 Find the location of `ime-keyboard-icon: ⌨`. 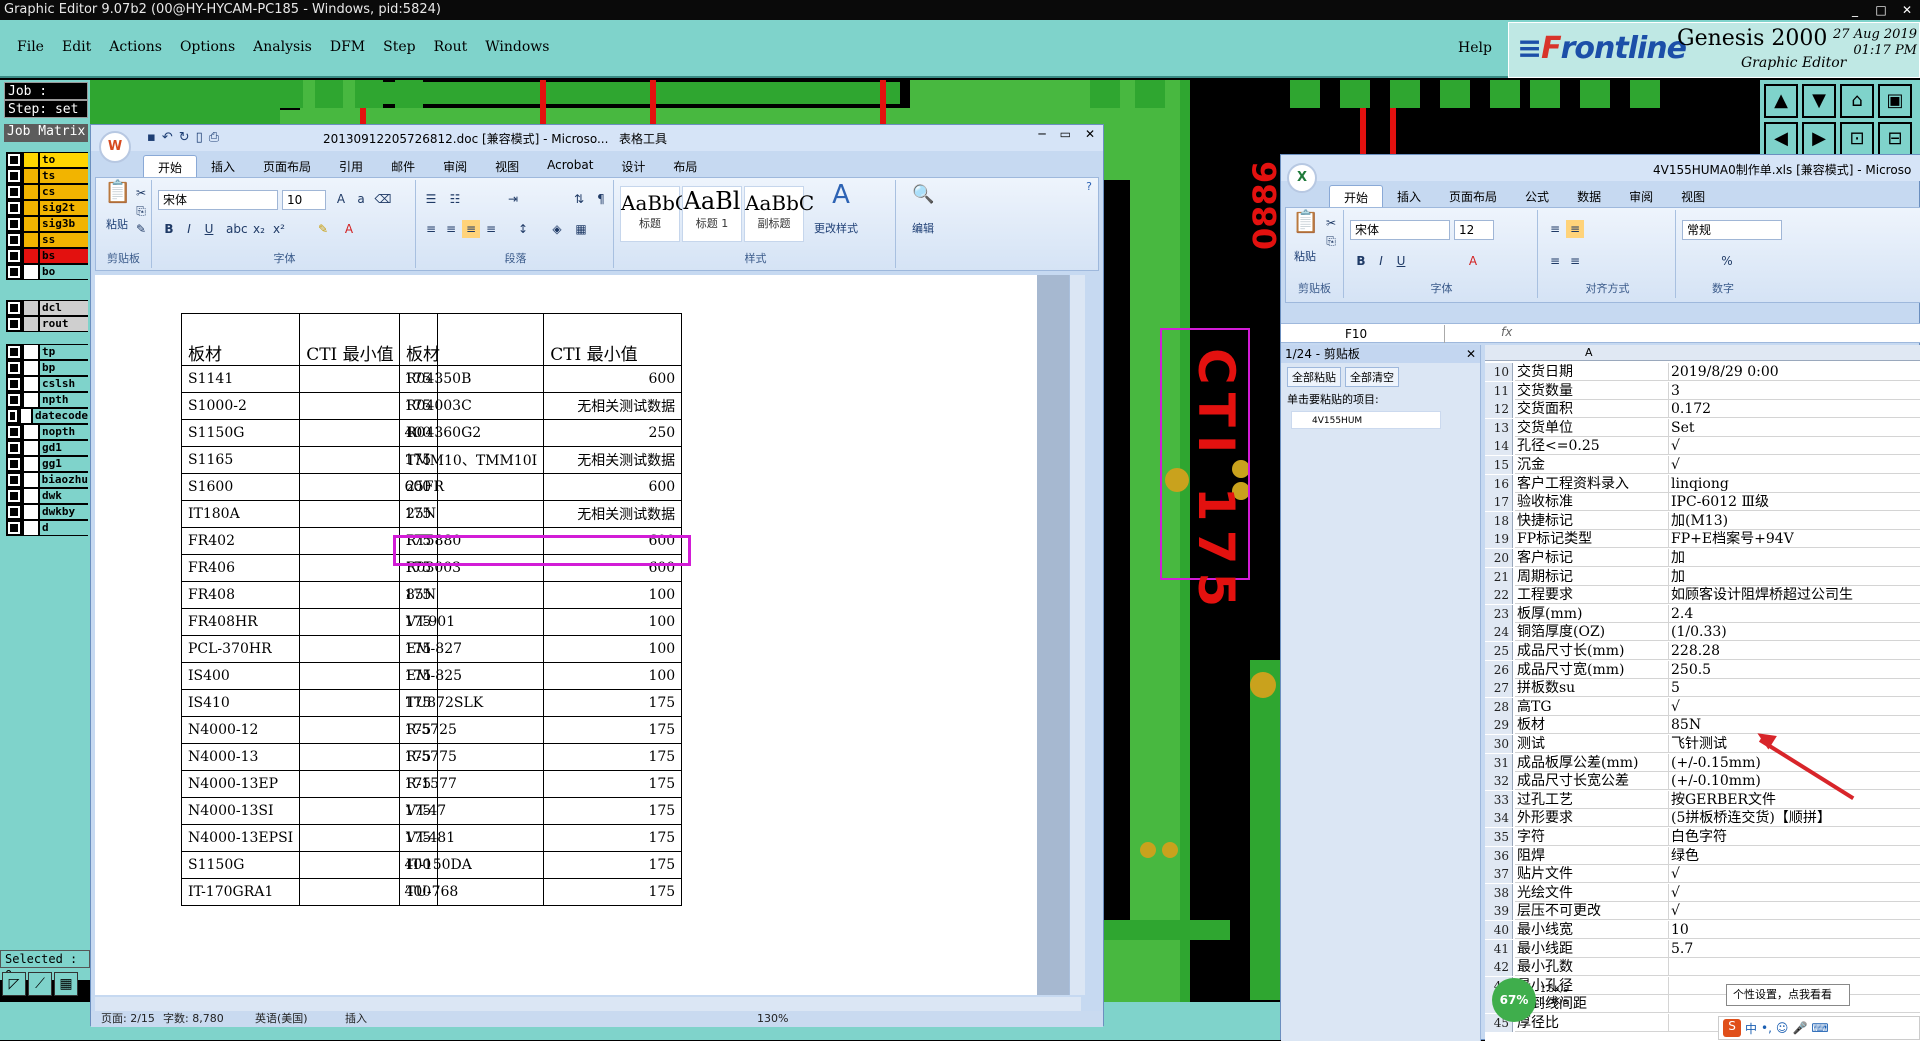

ime-keyboard-icon: ⌨ is located at coordinates (1819, 1028).